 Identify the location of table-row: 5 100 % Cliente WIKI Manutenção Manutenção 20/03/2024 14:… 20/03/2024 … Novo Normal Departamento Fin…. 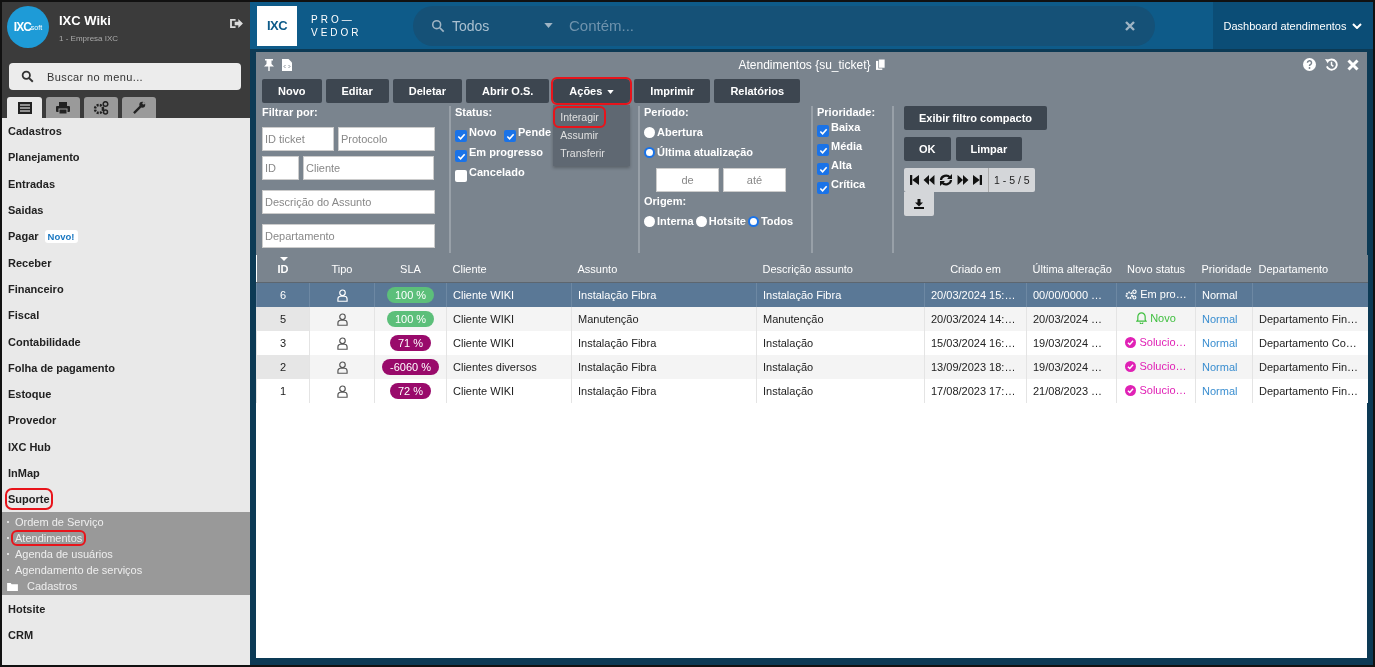
(812, 319).